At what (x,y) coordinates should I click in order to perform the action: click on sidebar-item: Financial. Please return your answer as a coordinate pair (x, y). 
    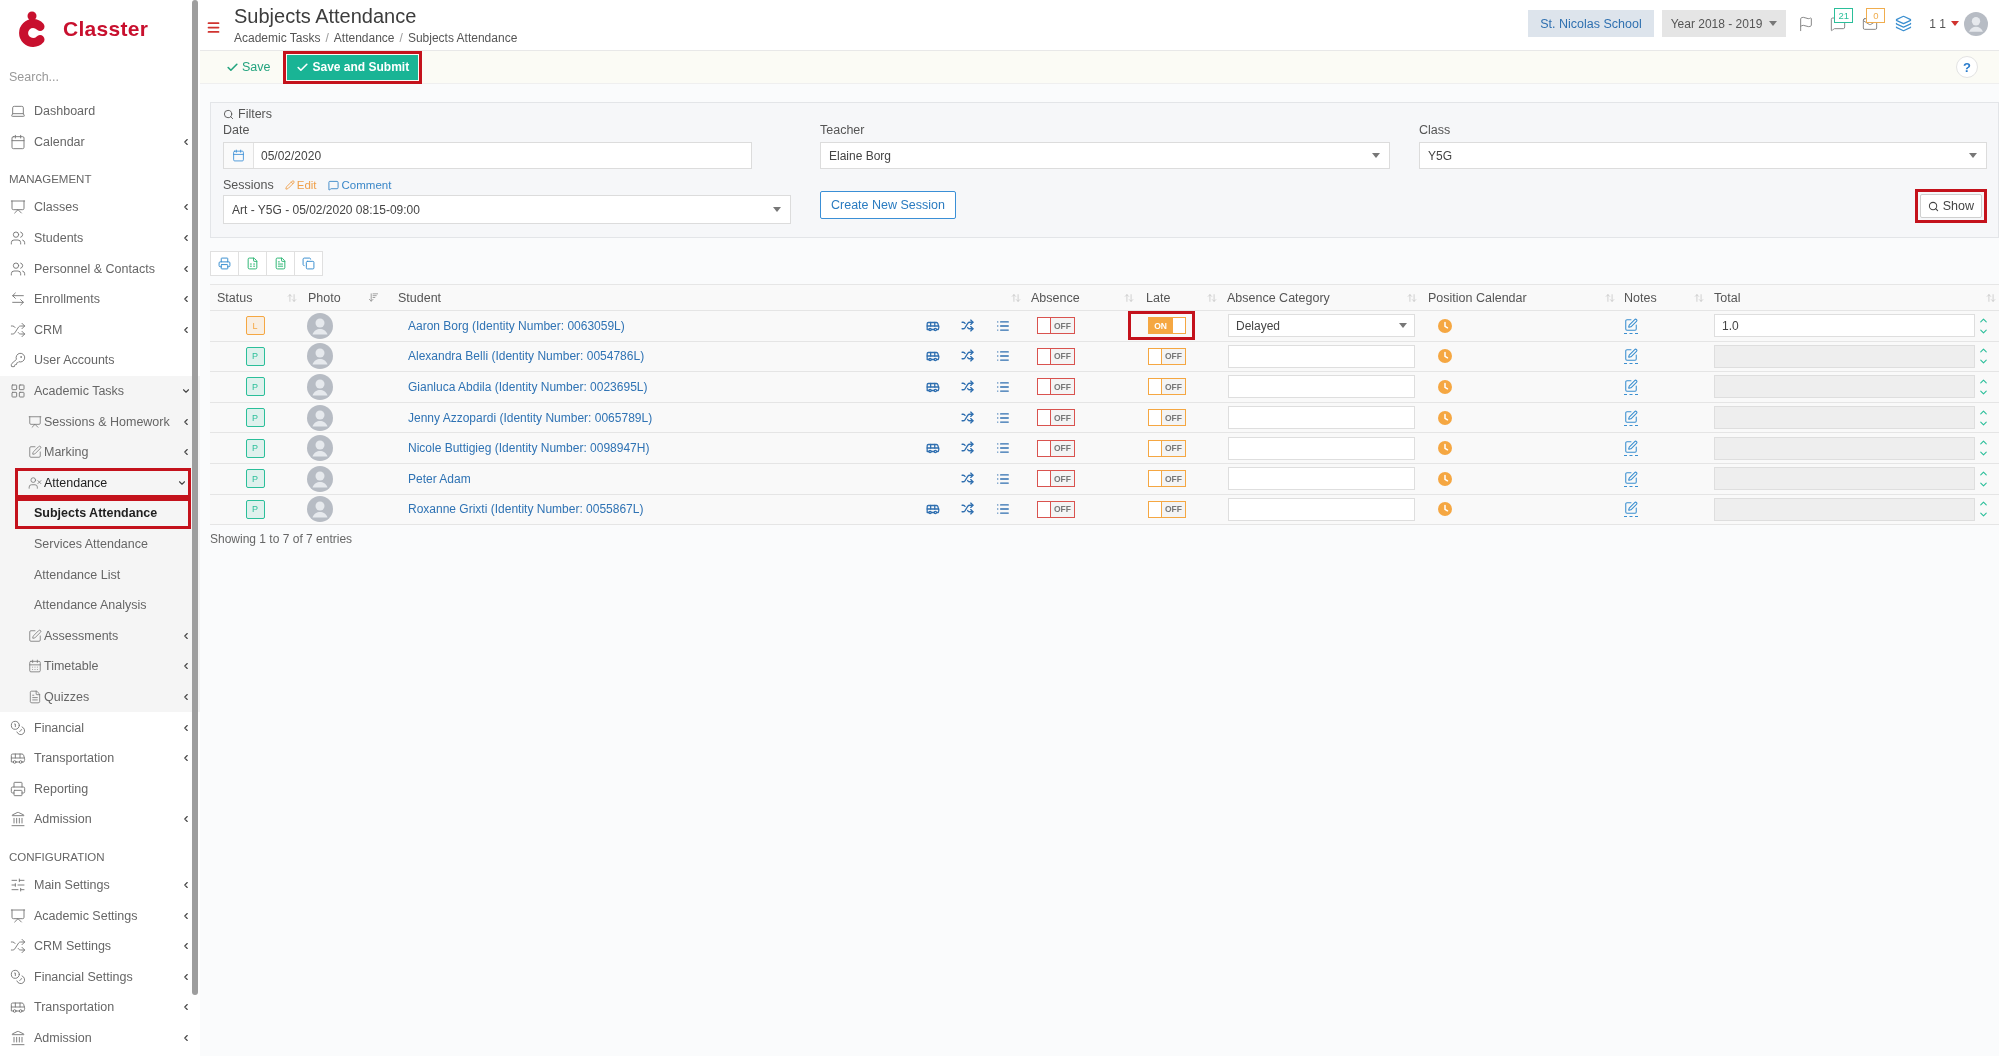
    Looking at the image, I should click on (100, 727).